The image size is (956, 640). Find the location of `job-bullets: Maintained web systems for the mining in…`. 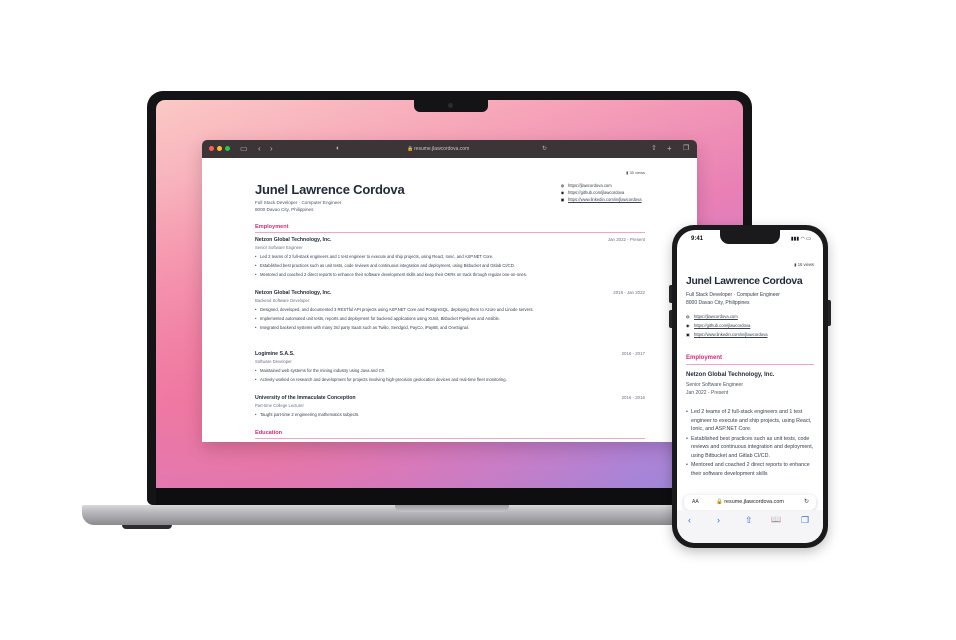

job-bullets: Maintained web systems for the mining in… is located at coordinates (450, 375).